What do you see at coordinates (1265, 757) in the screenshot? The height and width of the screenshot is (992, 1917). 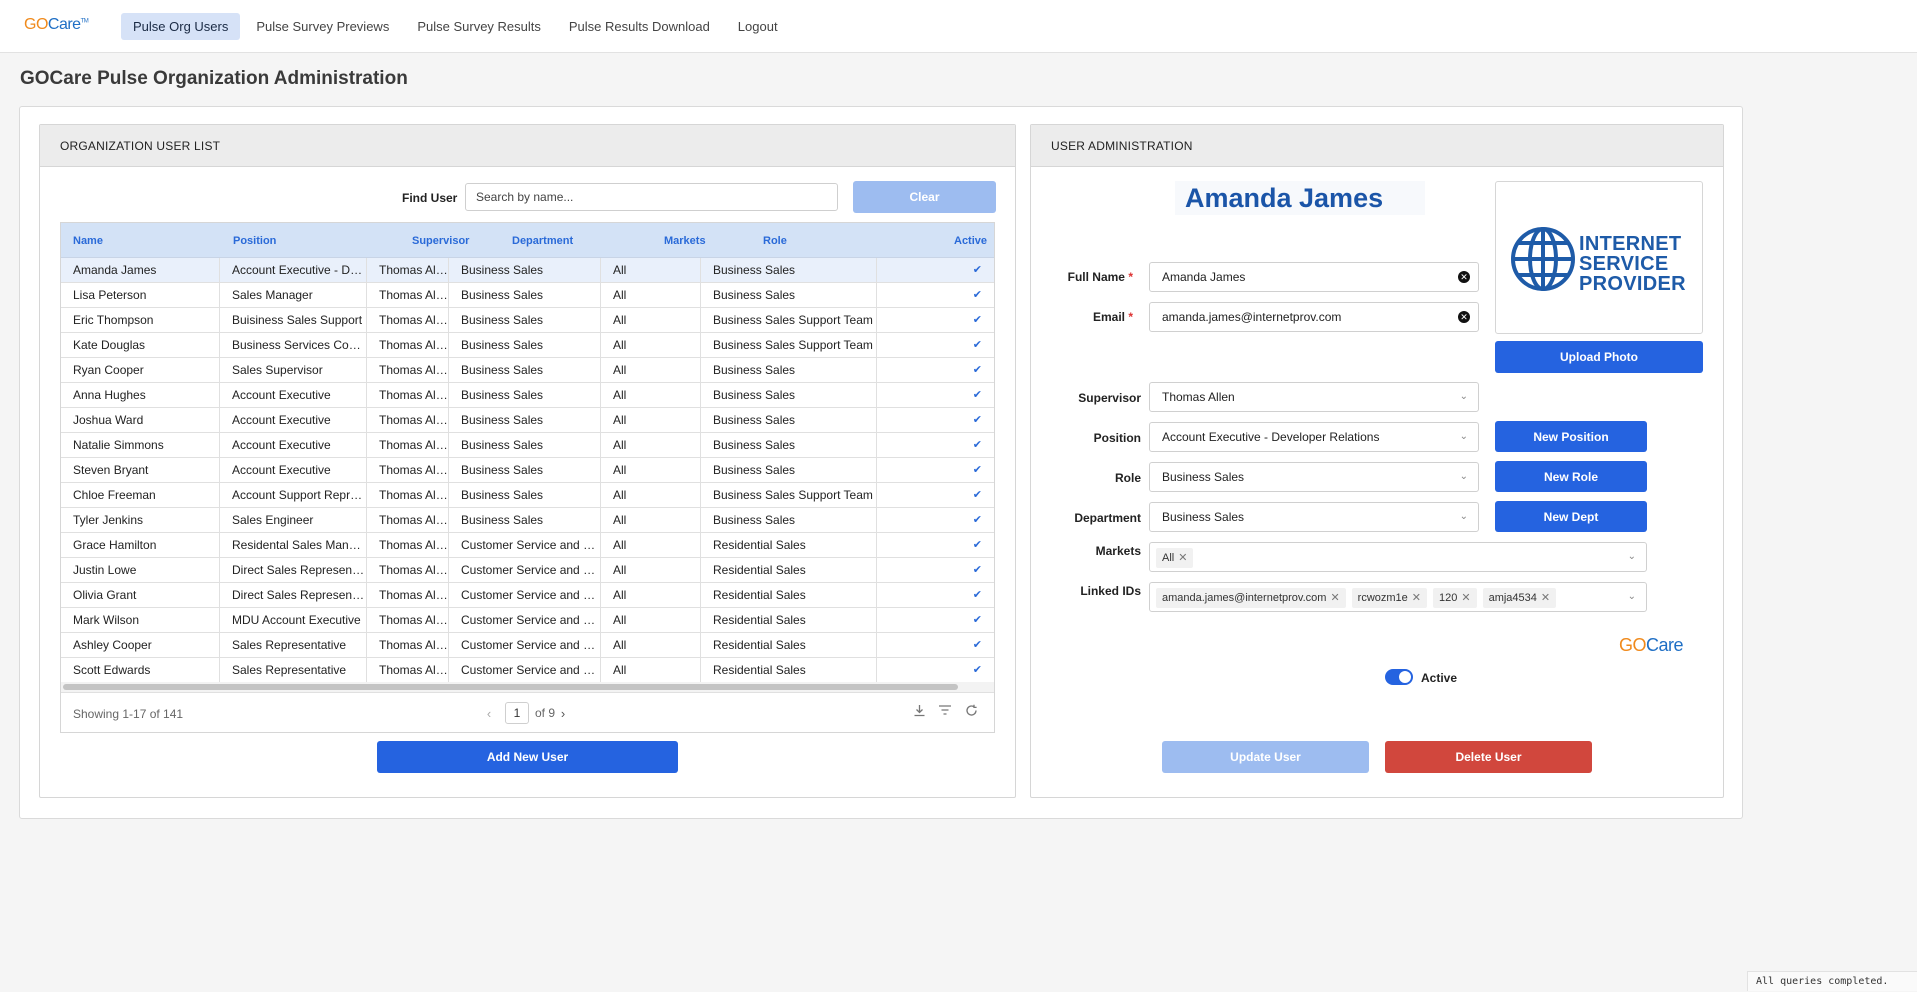 I see `update-user-button: Update User` at bounding box center [1265, 757].